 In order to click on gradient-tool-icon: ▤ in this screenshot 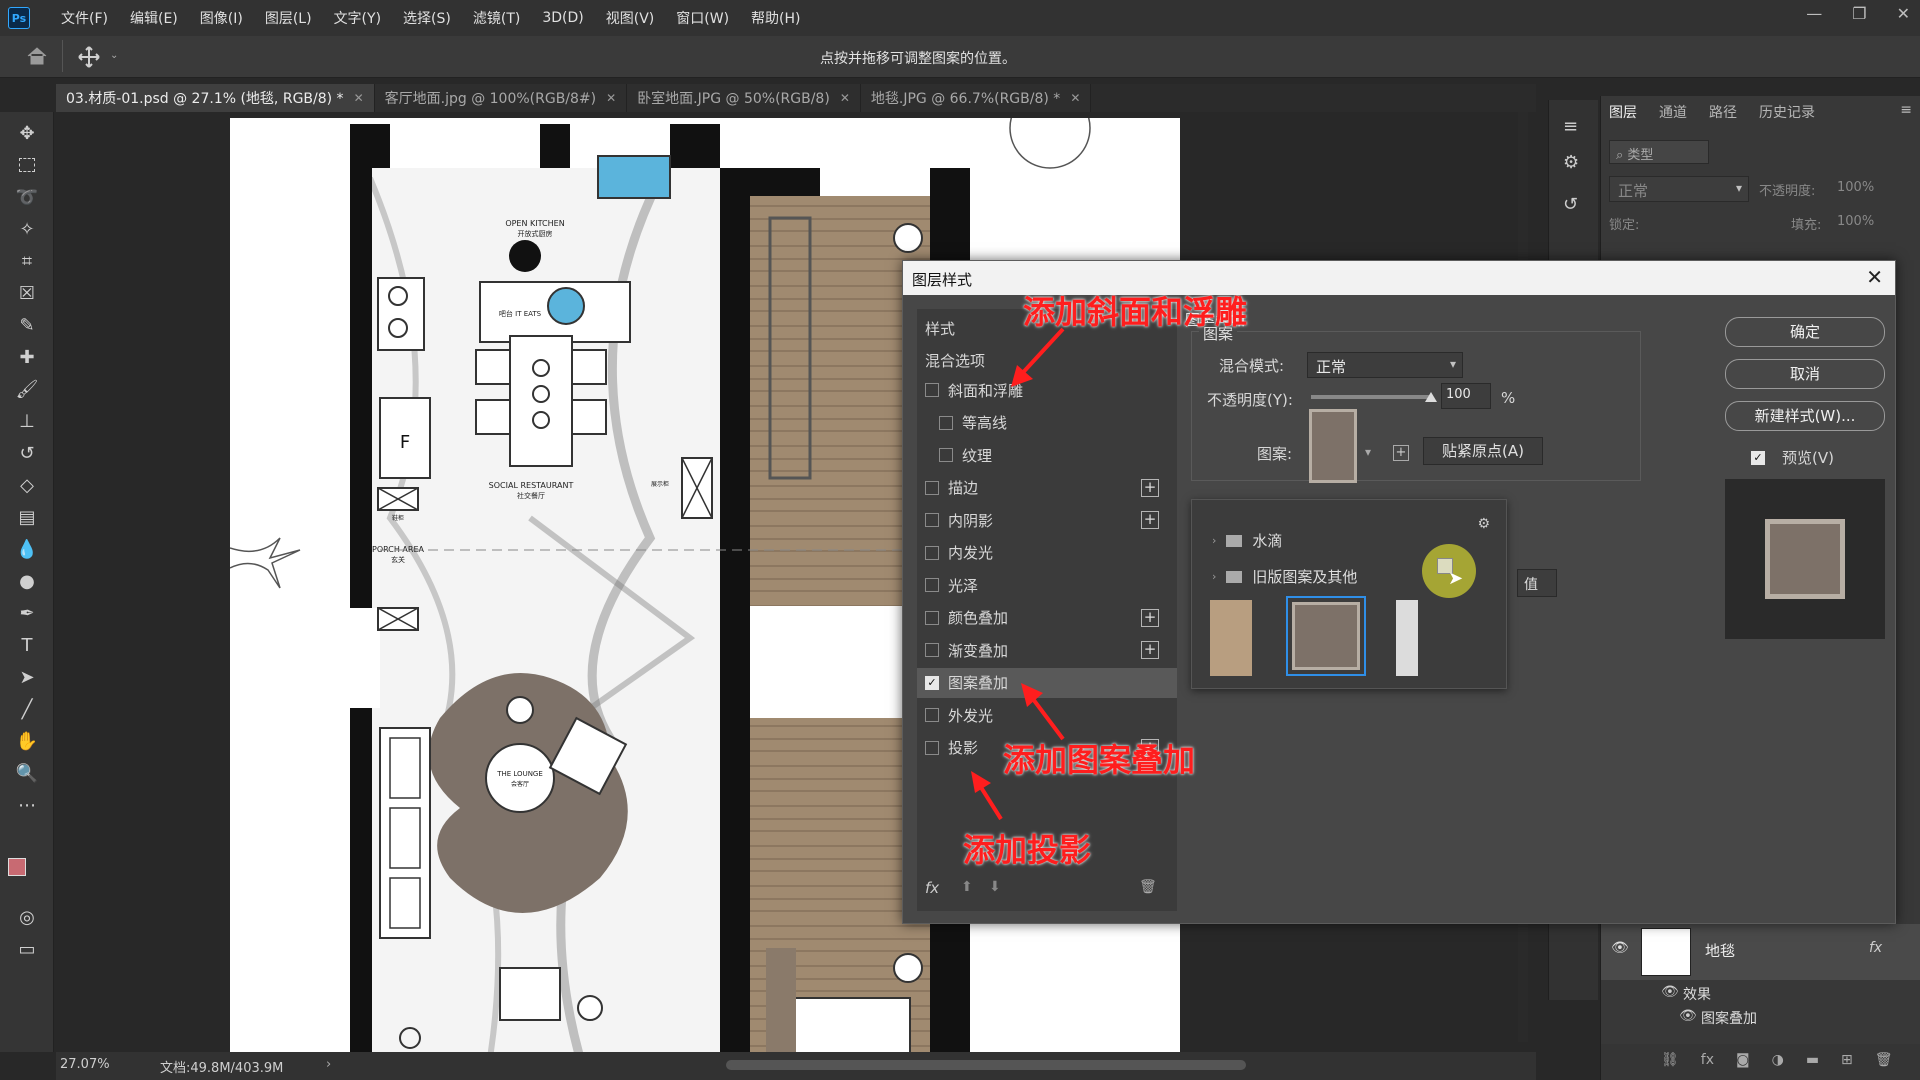, I will do `click(27, 517)`.